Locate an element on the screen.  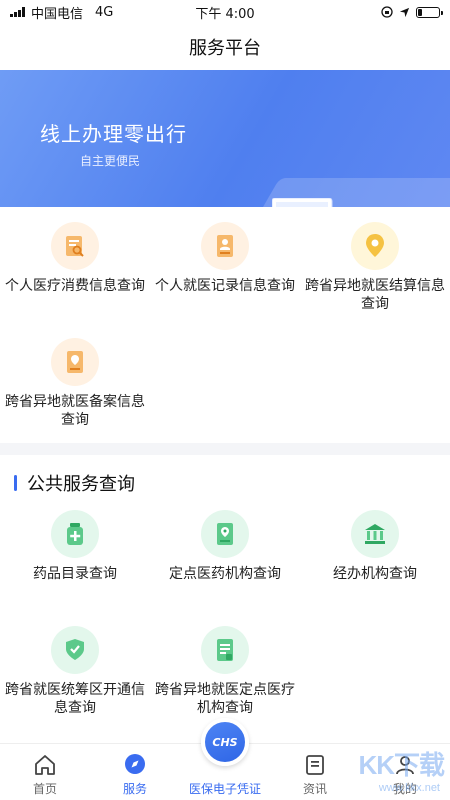
status-bar: 中国电信 4G 下午 4:00 is located at coordinates (225, 12).